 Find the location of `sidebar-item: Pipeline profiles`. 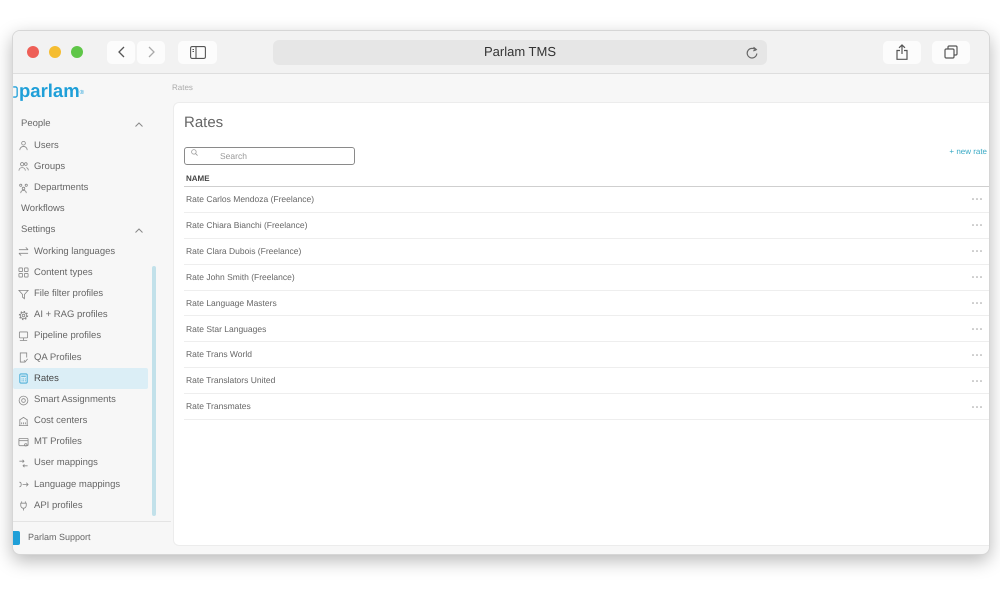

sidebar-item: Pipeline profiles is located at coordinates (80, 337).